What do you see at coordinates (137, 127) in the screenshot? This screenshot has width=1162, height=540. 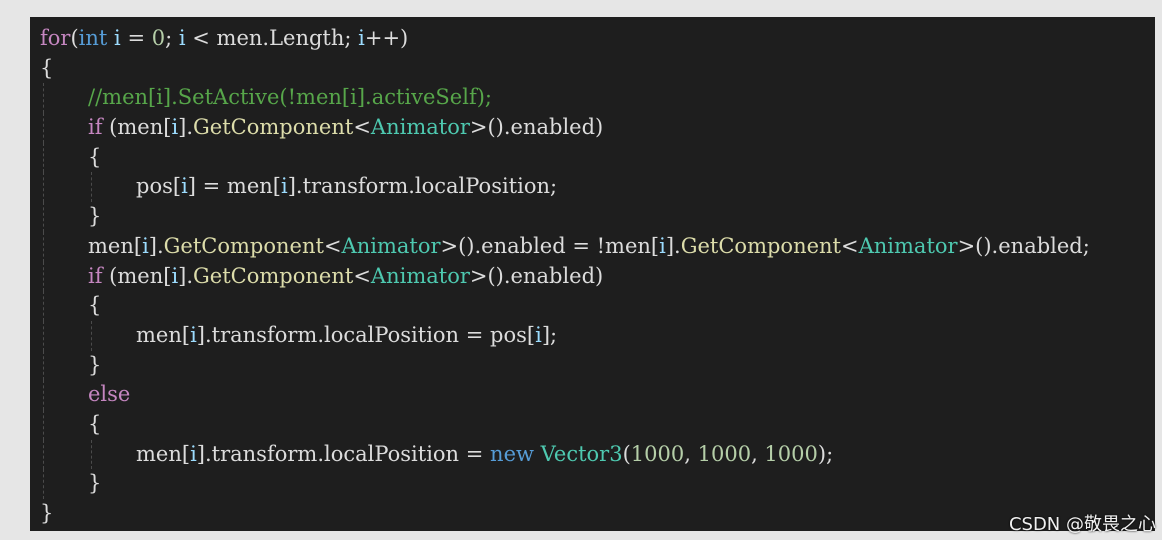 I see `code-token: (men[` at bounding box center [137, 127].